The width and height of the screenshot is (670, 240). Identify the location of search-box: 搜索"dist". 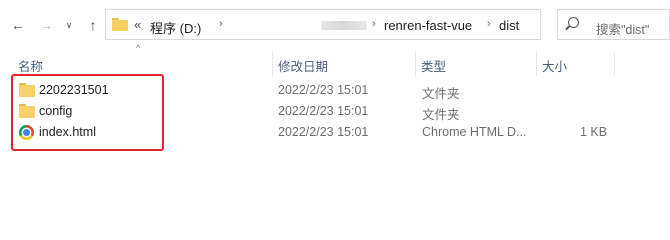
(613, 24).